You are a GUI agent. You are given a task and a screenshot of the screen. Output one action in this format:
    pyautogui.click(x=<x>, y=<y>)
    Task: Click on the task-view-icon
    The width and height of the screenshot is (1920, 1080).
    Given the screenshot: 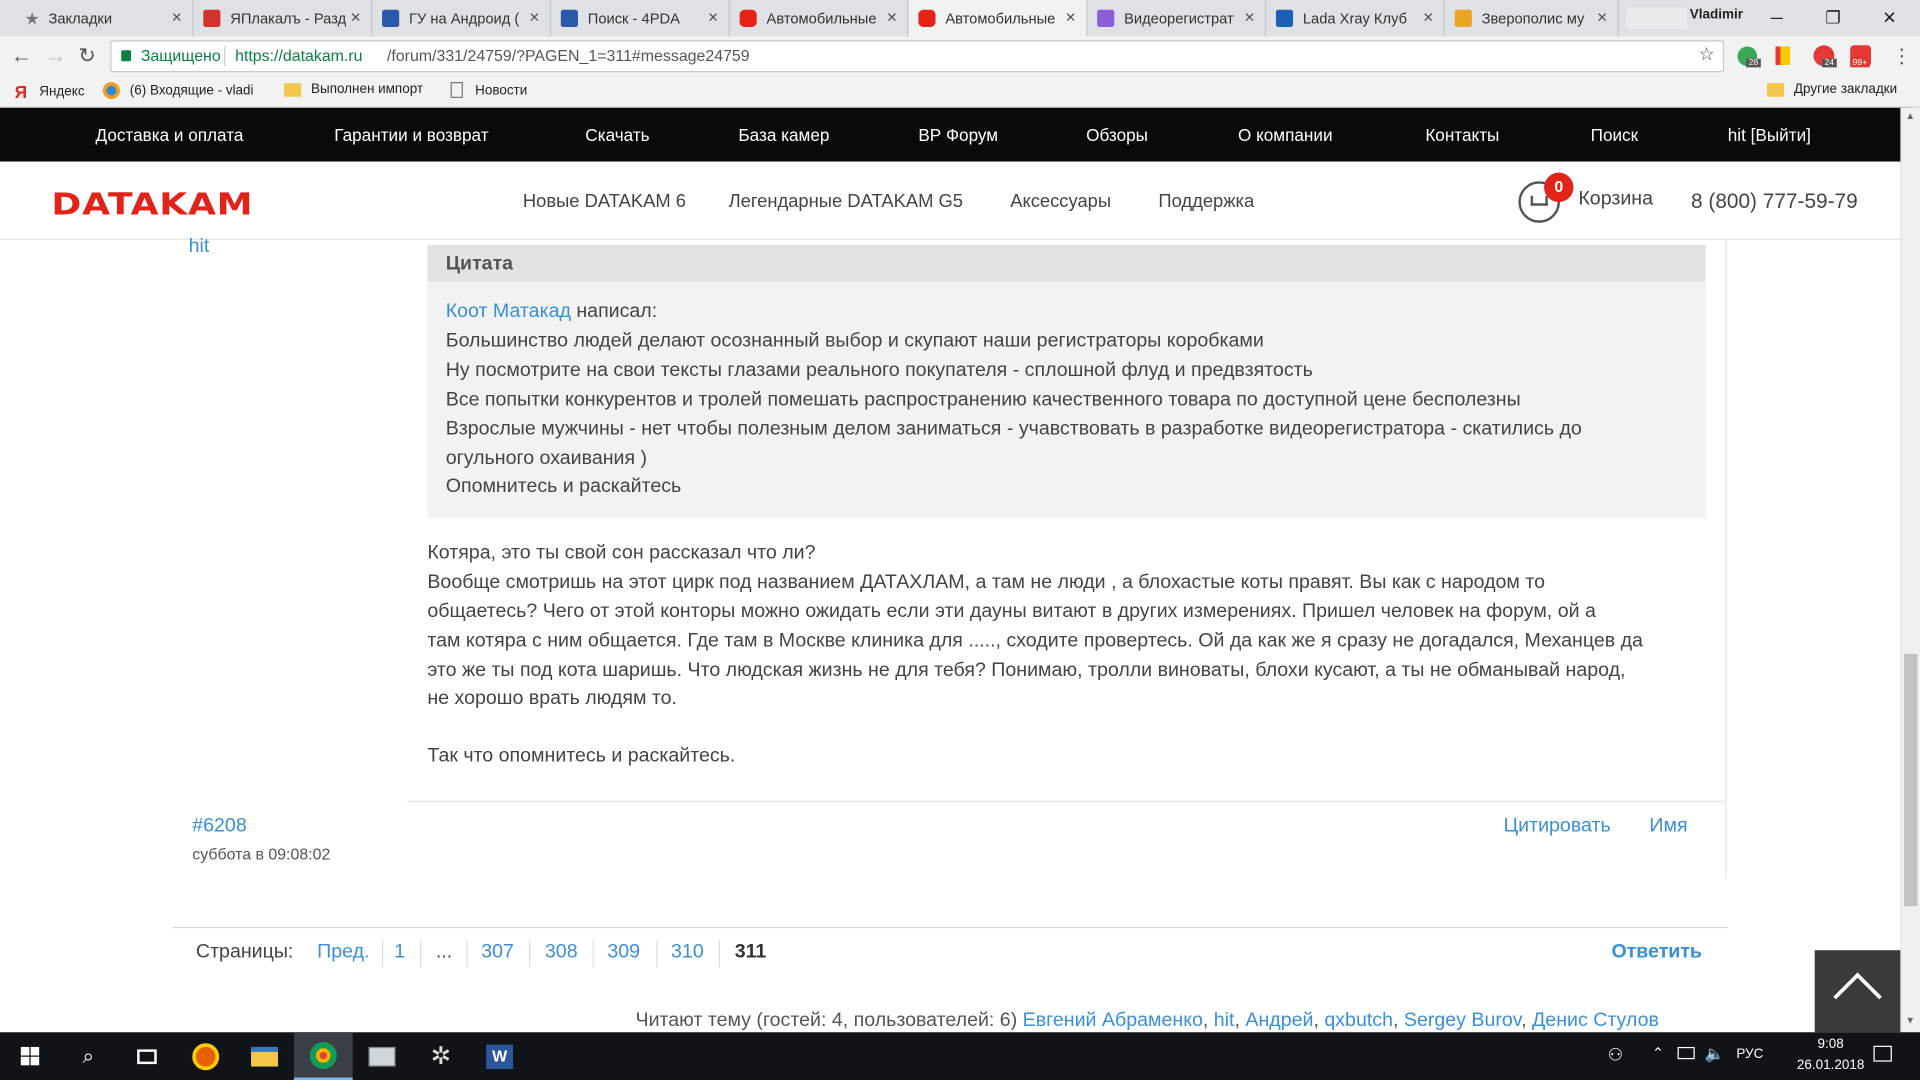 What is the action you would take?
    pyautogui.click(x=147, y=1056)
    